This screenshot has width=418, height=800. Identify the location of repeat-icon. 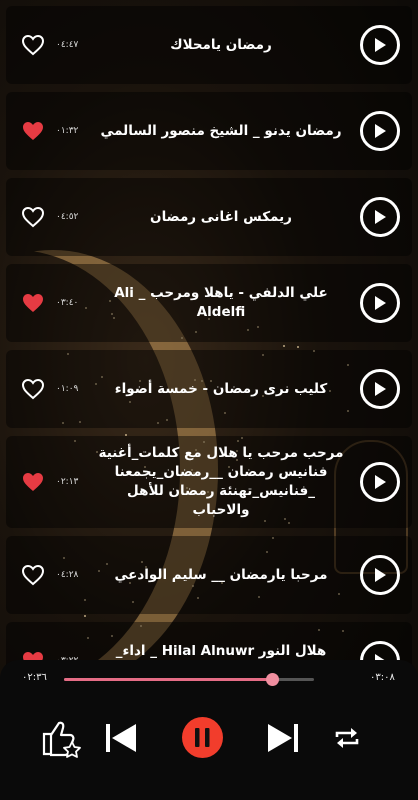
(347, 738).